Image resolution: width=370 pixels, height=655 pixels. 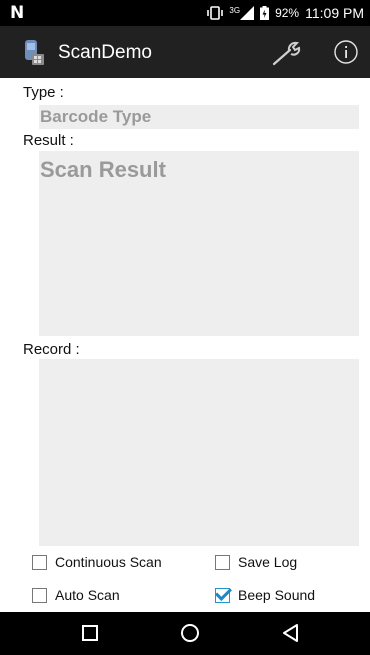 I want to click on continuous-scan-checkbox: Continuous Scan, so click(x=97, y=562).